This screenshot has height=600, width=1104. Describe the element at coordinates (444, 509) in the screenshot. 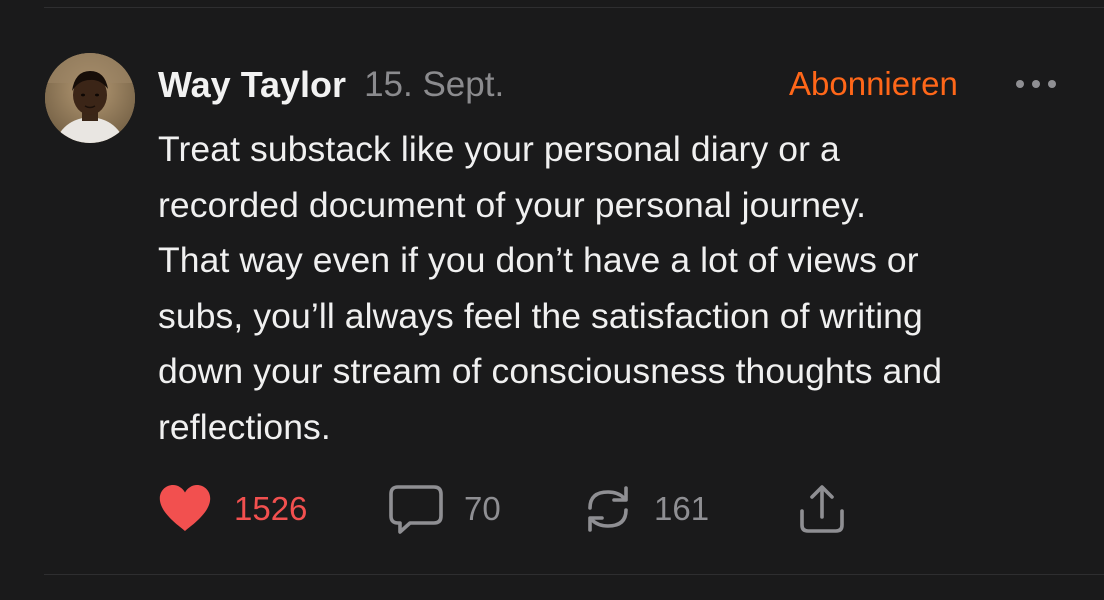

I see `comment-button: 70` at that location.